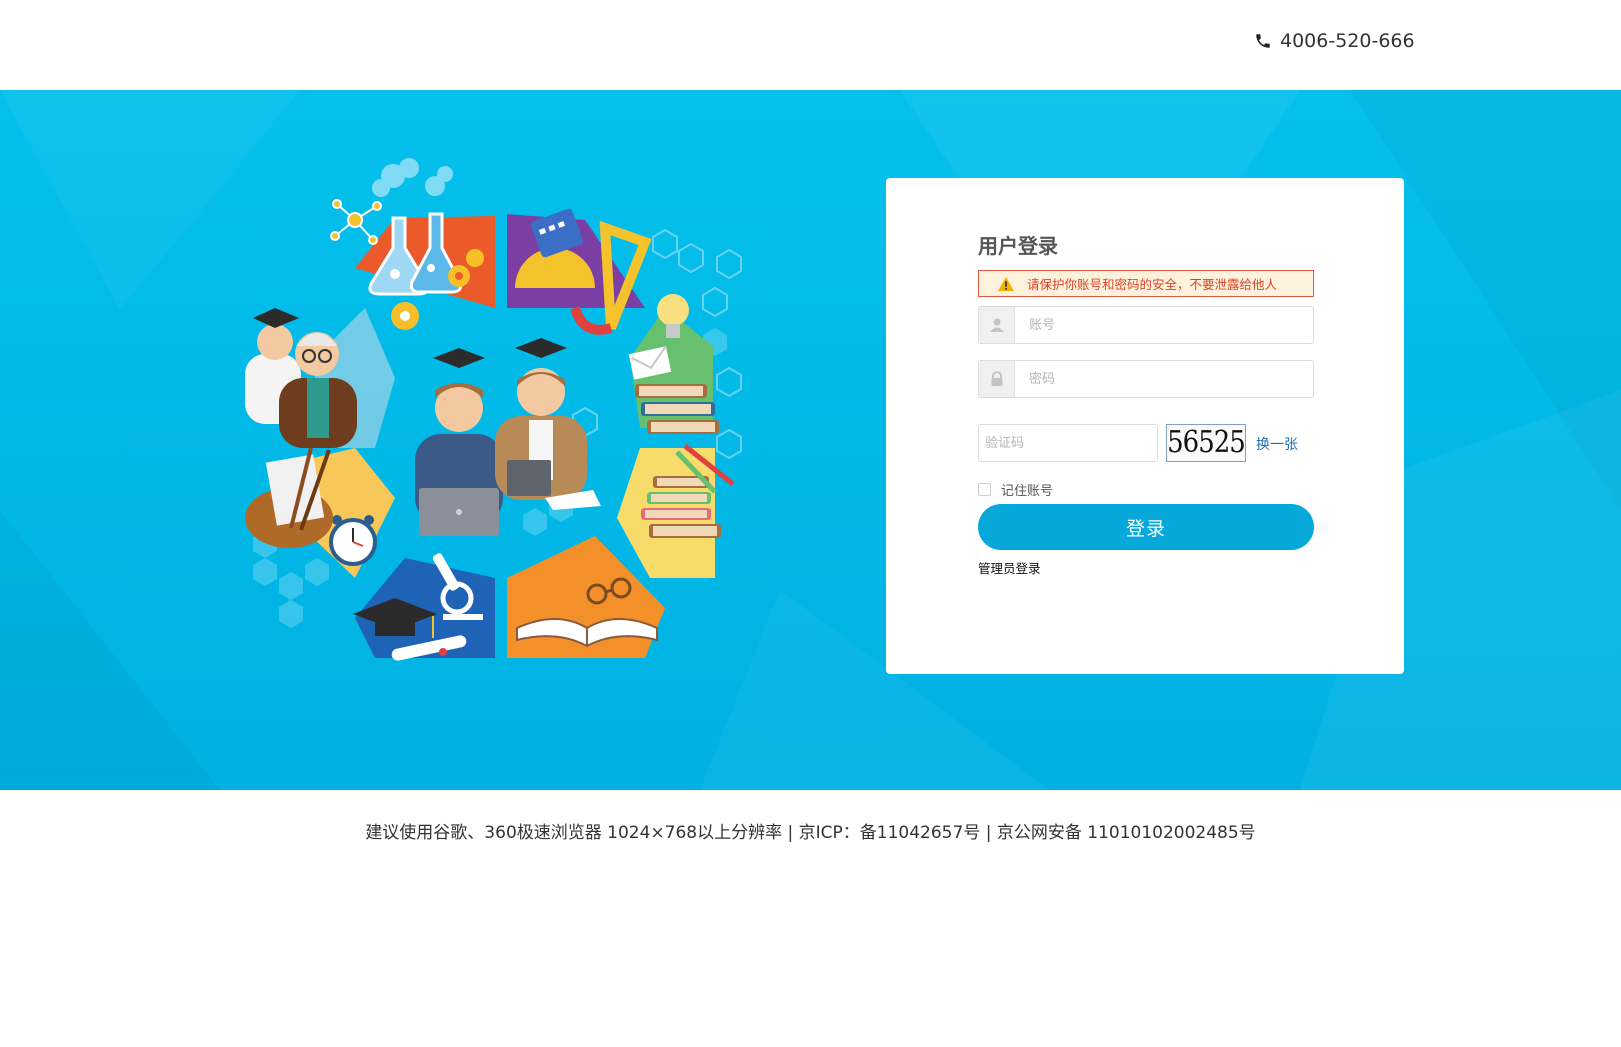 The height and width of the screenshot is (1047, 1621). Describe the element at coordinates (997, 325) in the screenshot. I see `user-icon` at that location.